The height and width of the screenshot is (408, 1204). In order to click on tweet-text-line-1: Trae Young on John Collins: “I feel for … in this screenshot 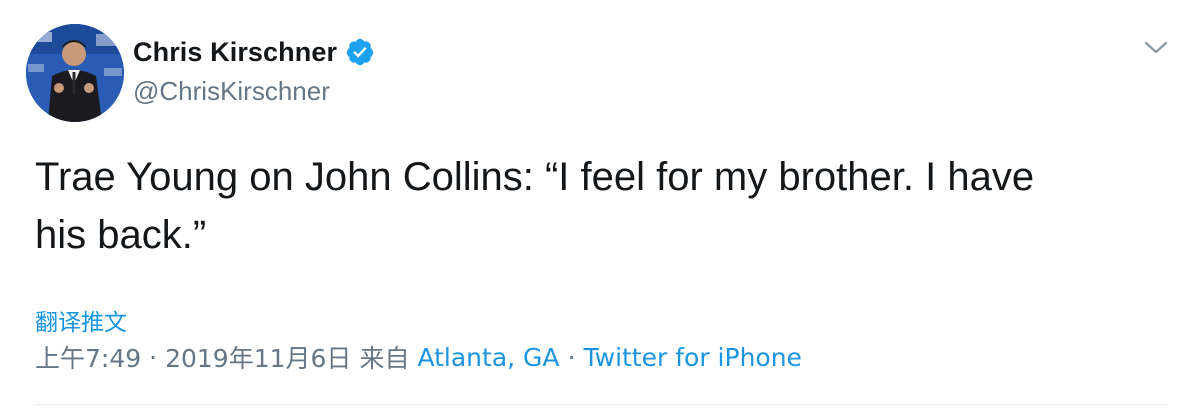, I will do `click(535, 177)`.